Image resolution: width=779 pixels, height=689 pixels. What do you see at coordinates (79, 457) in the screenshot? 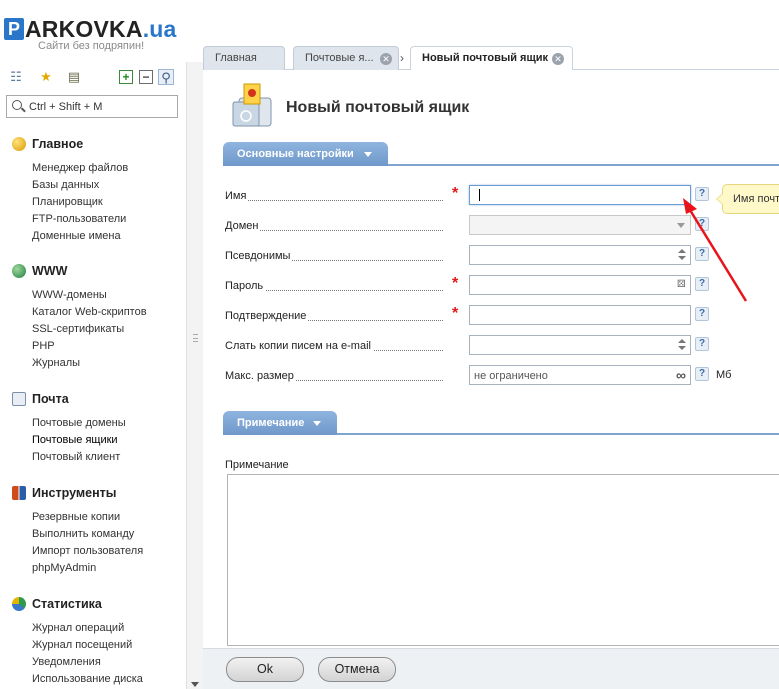
I see `sidebar-item-mail-client: Почтовый клиент` at bounding box center [79, 457].